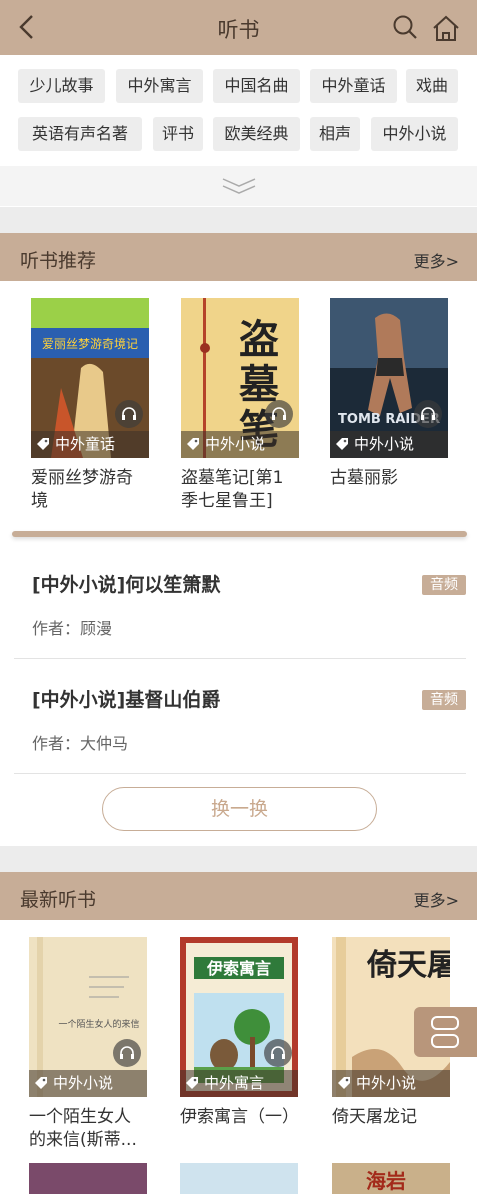 This screenshot has width=477, height=1194. What do you see at coordinates (414, 134) in the screenshot?
I see `category-chip: 中外小说` at bounding box center [414, 134].